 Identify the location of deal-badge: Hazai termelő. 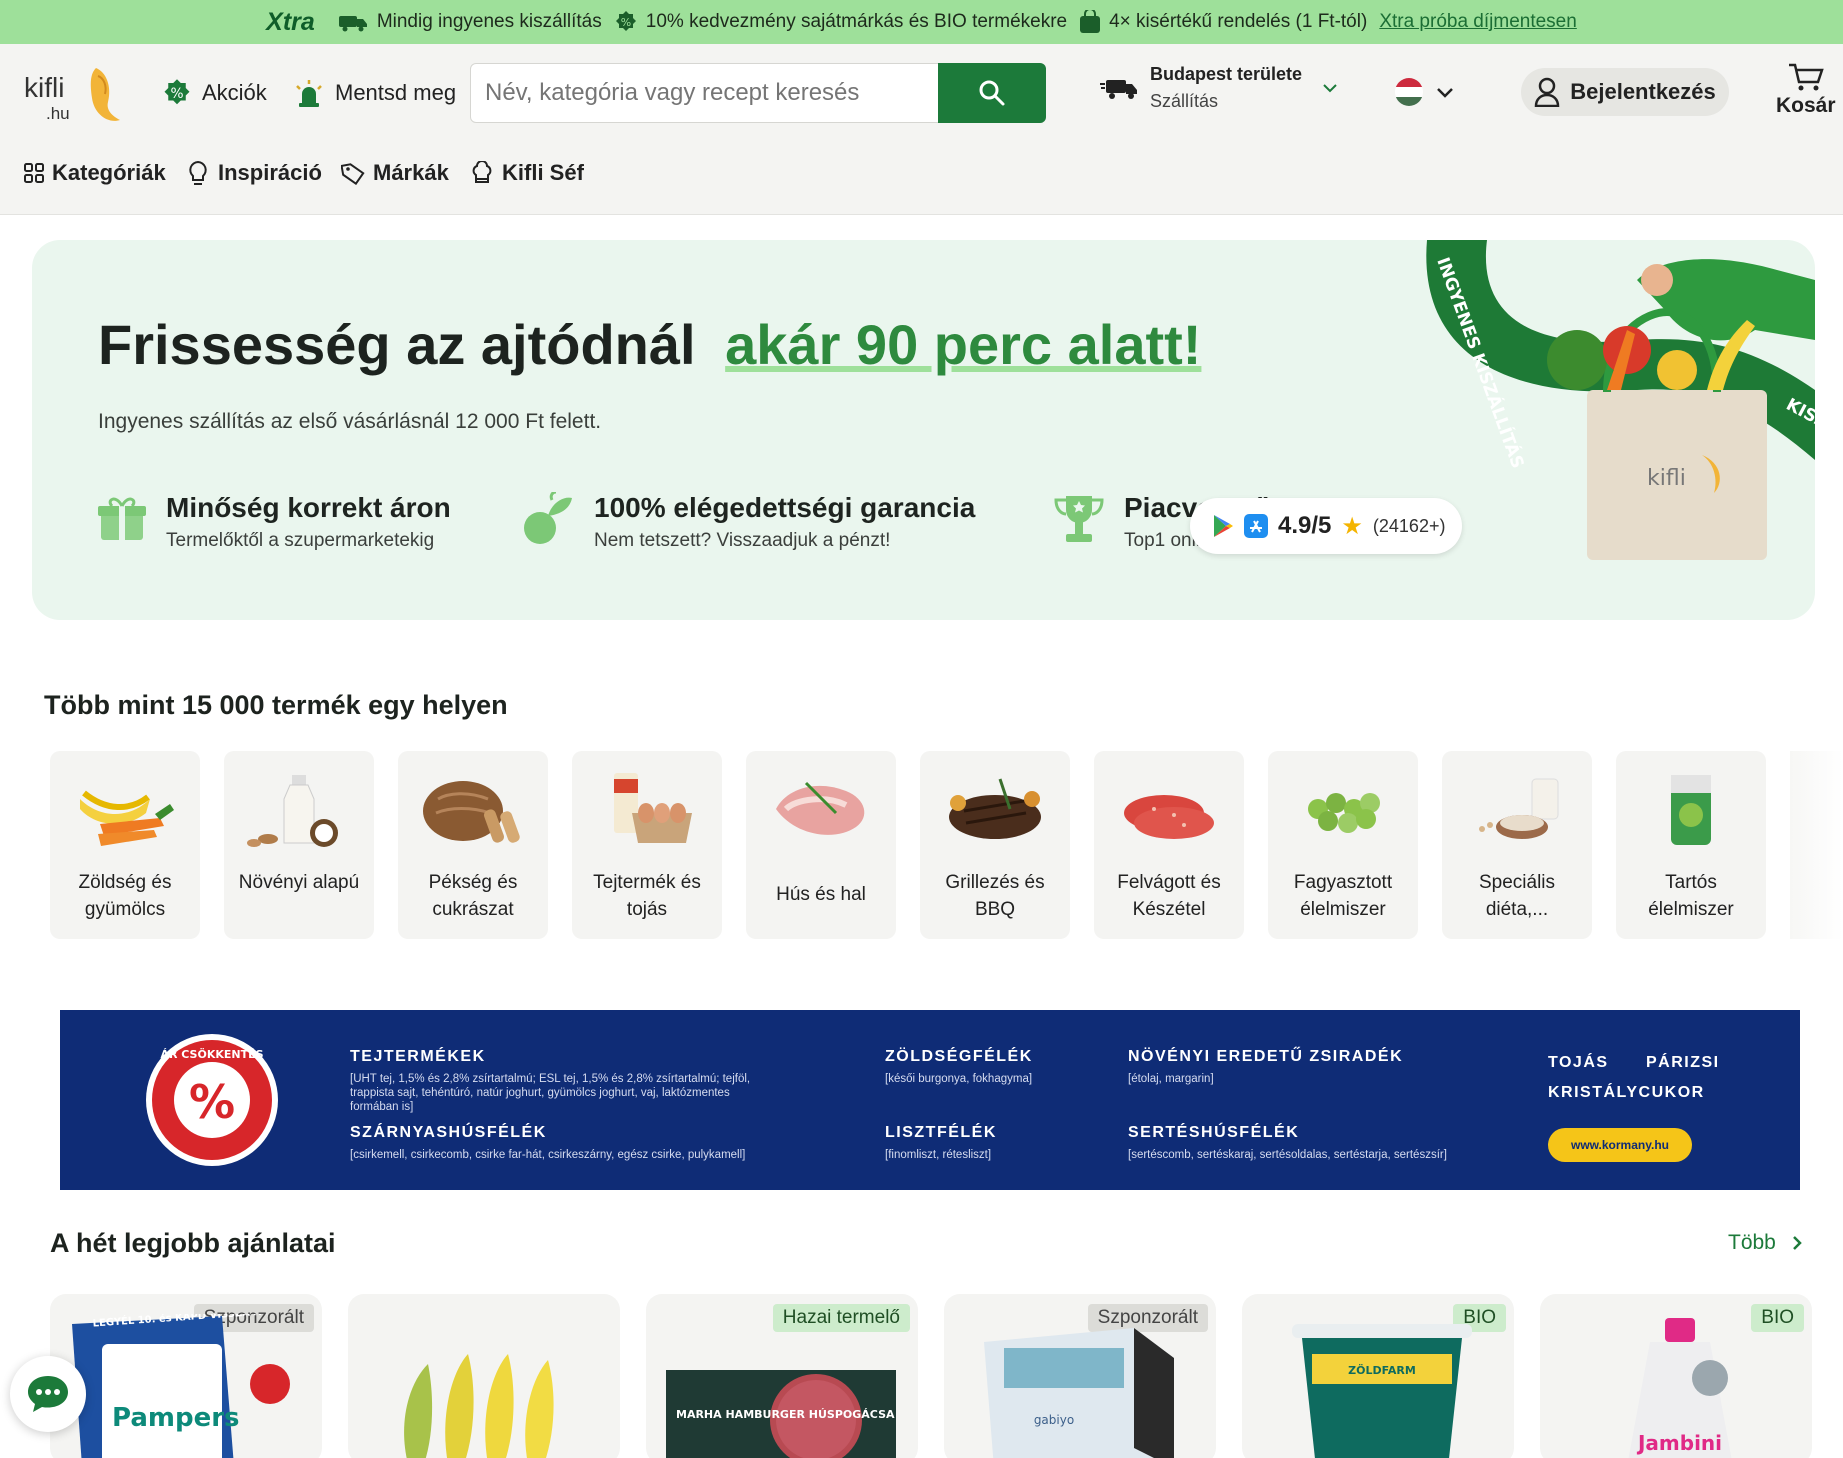
(841, 1318).